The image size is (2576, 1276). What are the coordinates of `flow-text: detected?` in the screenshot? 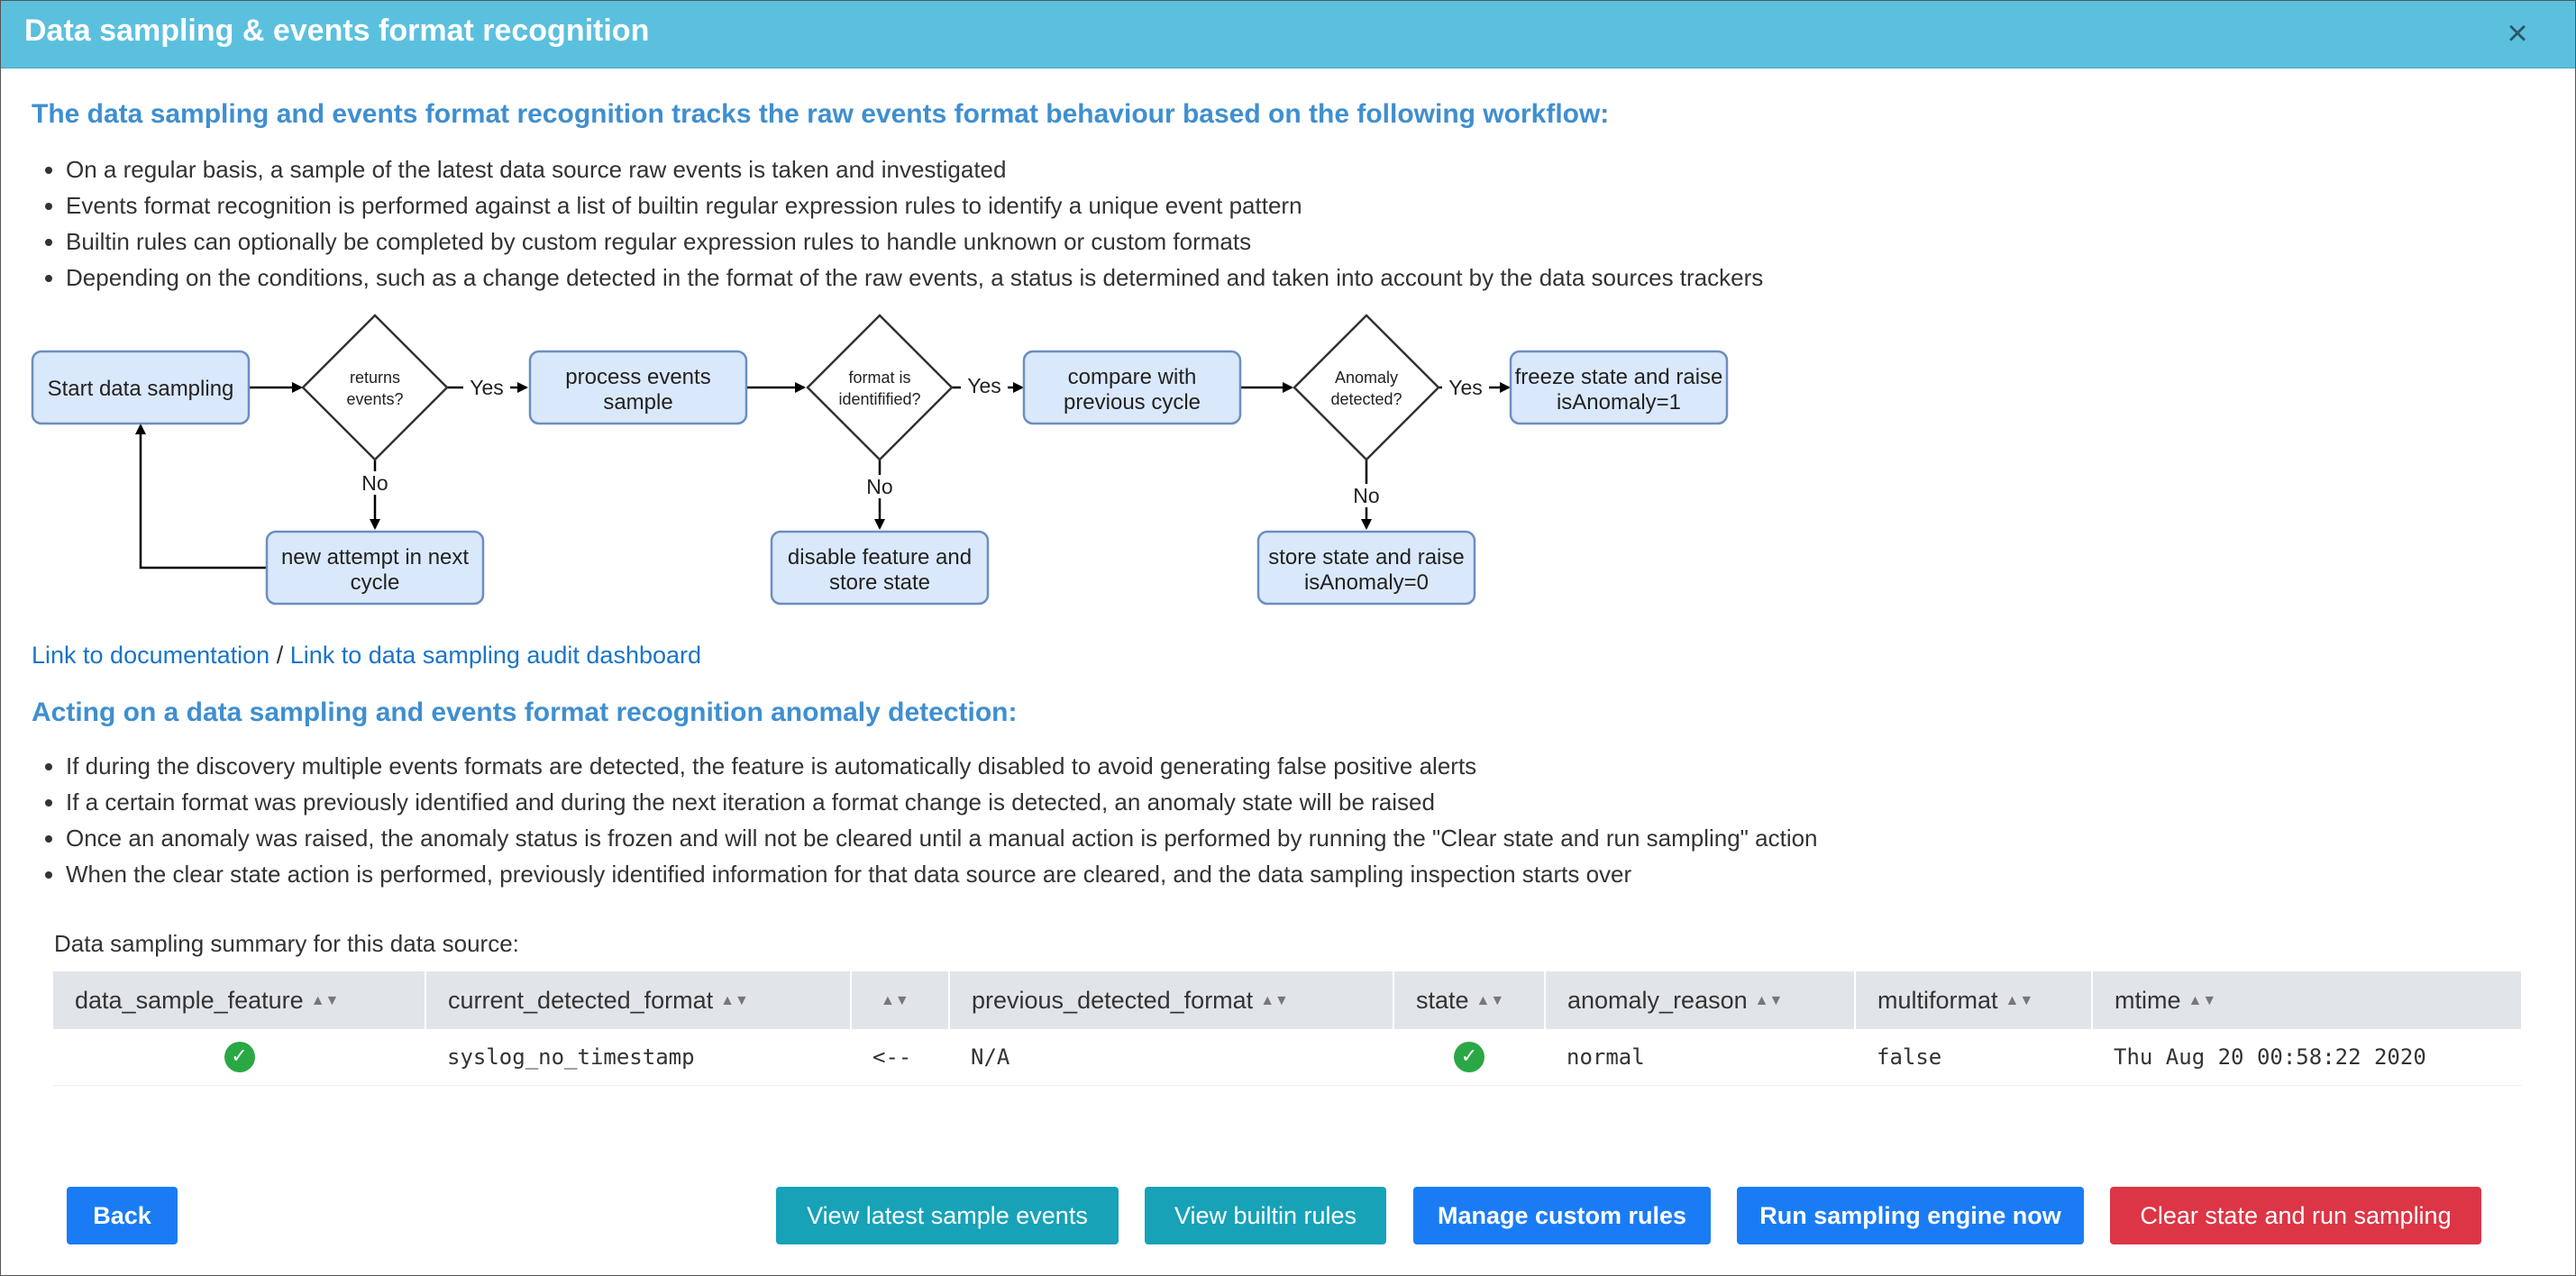 It's located at (1366, 399).